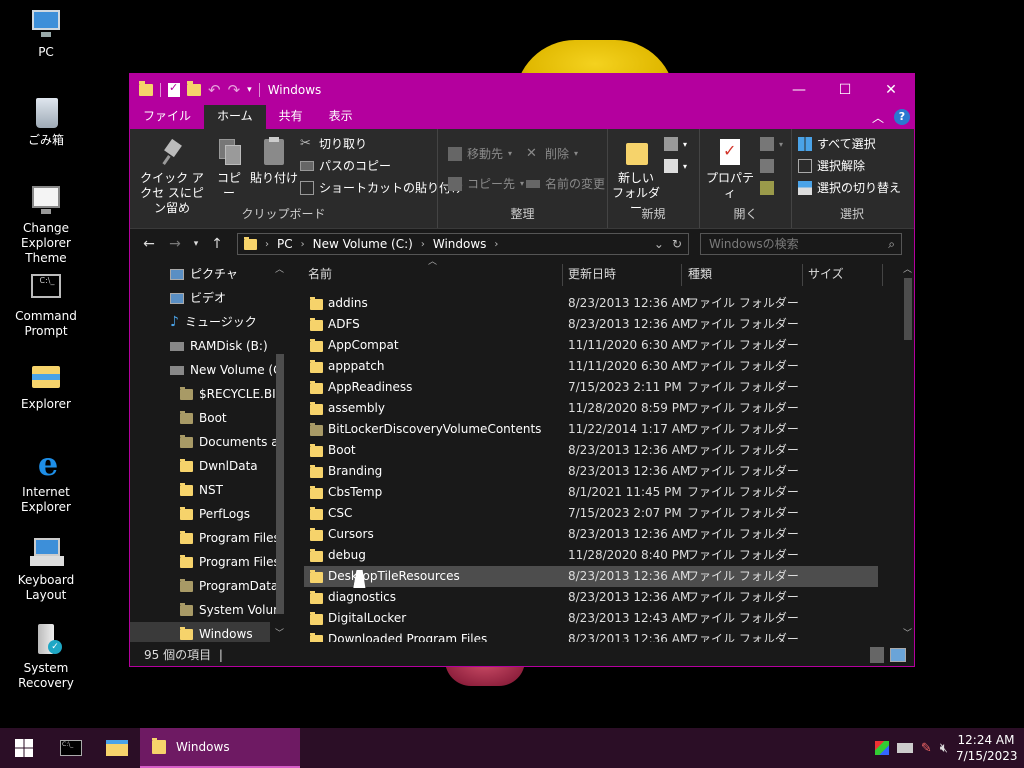  What do you see at coordinates (201, 490) in the screenshot?
I see `nav-item: NST` at bounding box center [201, 490].